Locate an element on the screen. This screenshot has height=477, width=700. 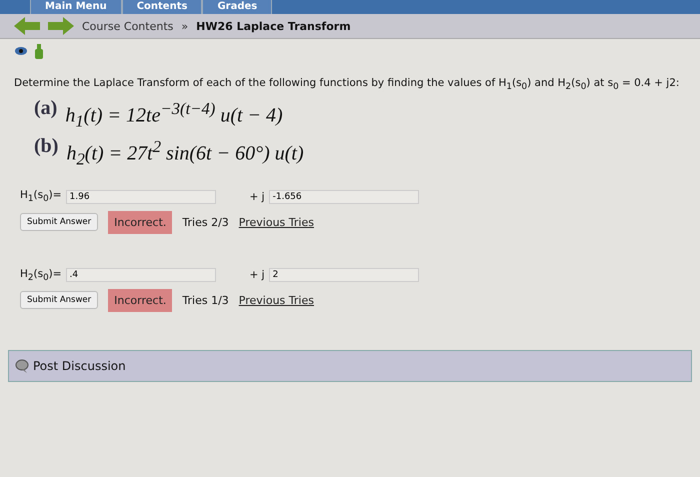
imaginary-part-field: 2 is located at coordinates (343, 275).